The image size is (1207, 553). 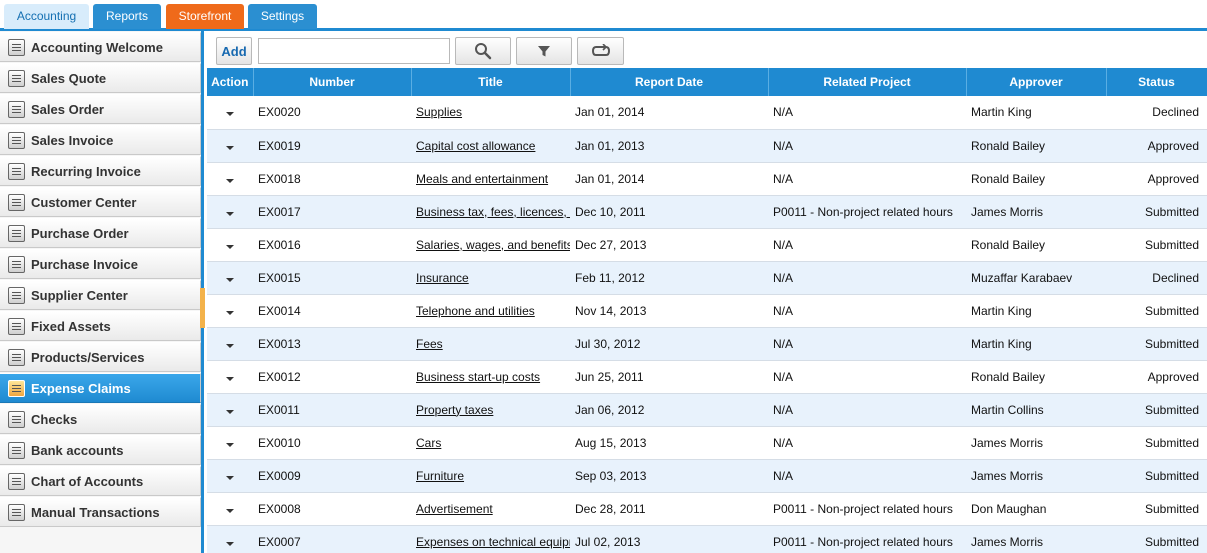 I want to click on title-link: Cars, so click(x=428, y=443).